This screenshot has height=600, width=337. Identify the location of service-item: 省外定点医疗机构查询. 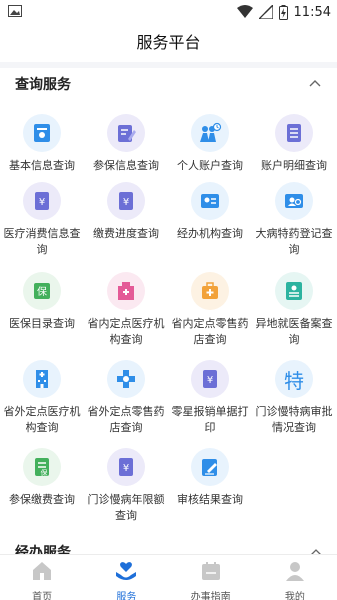
(42, 398).